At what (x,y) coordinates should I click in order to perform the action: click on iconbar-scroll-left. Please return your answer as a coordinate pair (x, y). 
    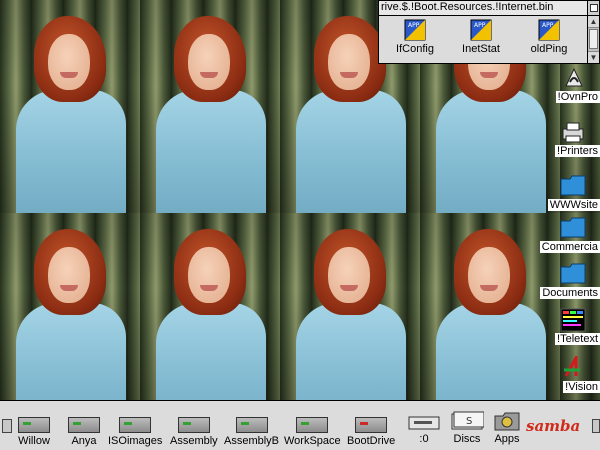
    Looking at the image, I should click on (7, 426).